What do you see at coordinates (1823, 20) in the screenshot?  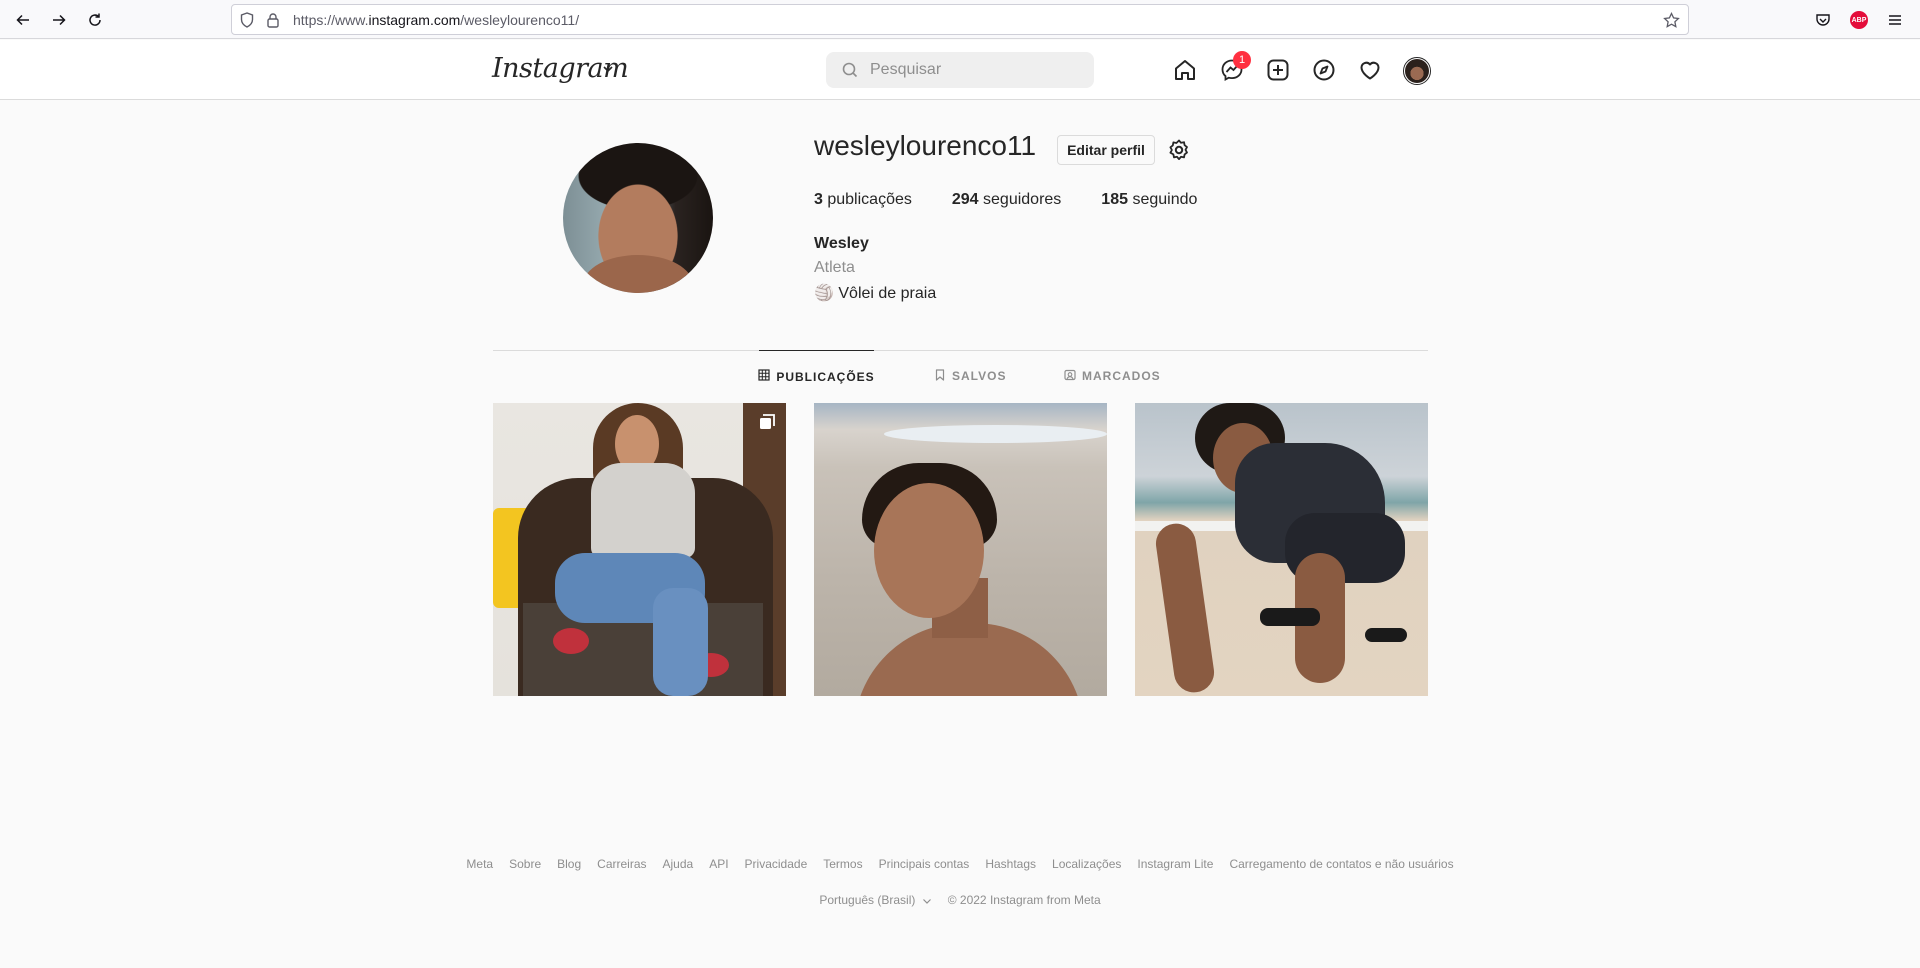 I see `pocket-icon` at bounding box center [1823, 20].